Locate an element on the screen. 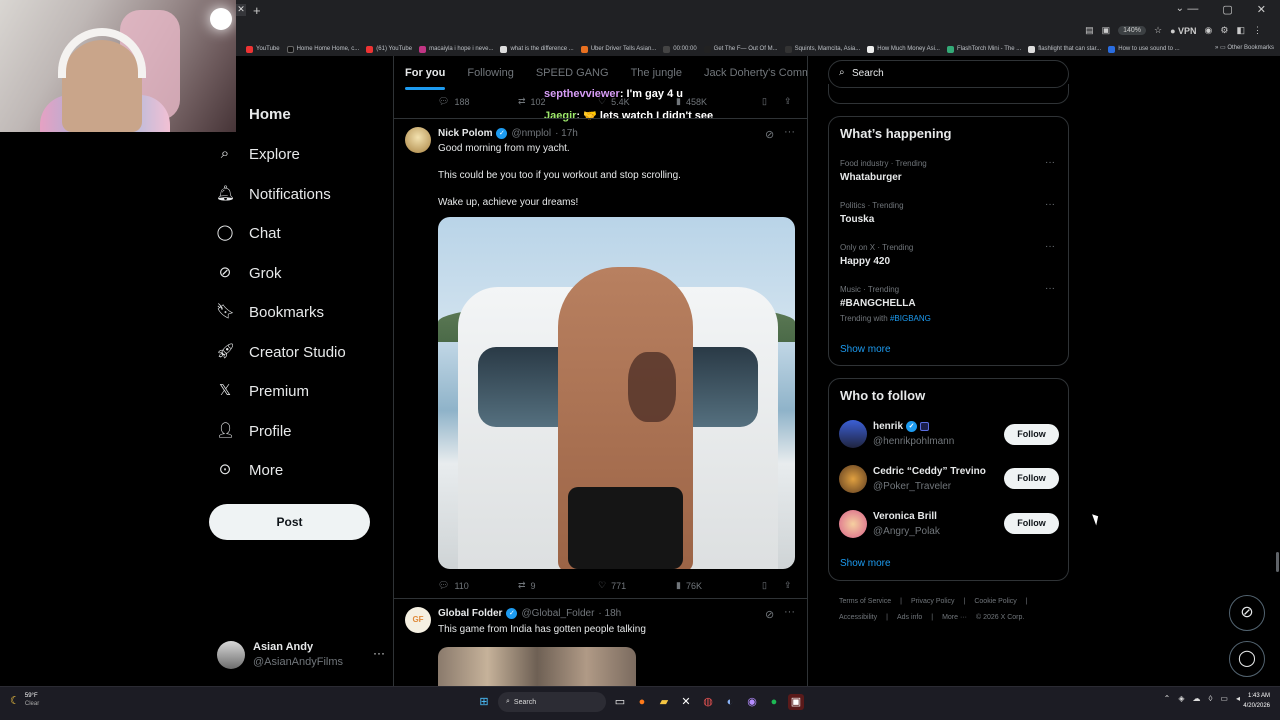 This screenshot has width=1280, height=720. tab-speed-gang: SPEED GANG is located at coordinates (572, 74).